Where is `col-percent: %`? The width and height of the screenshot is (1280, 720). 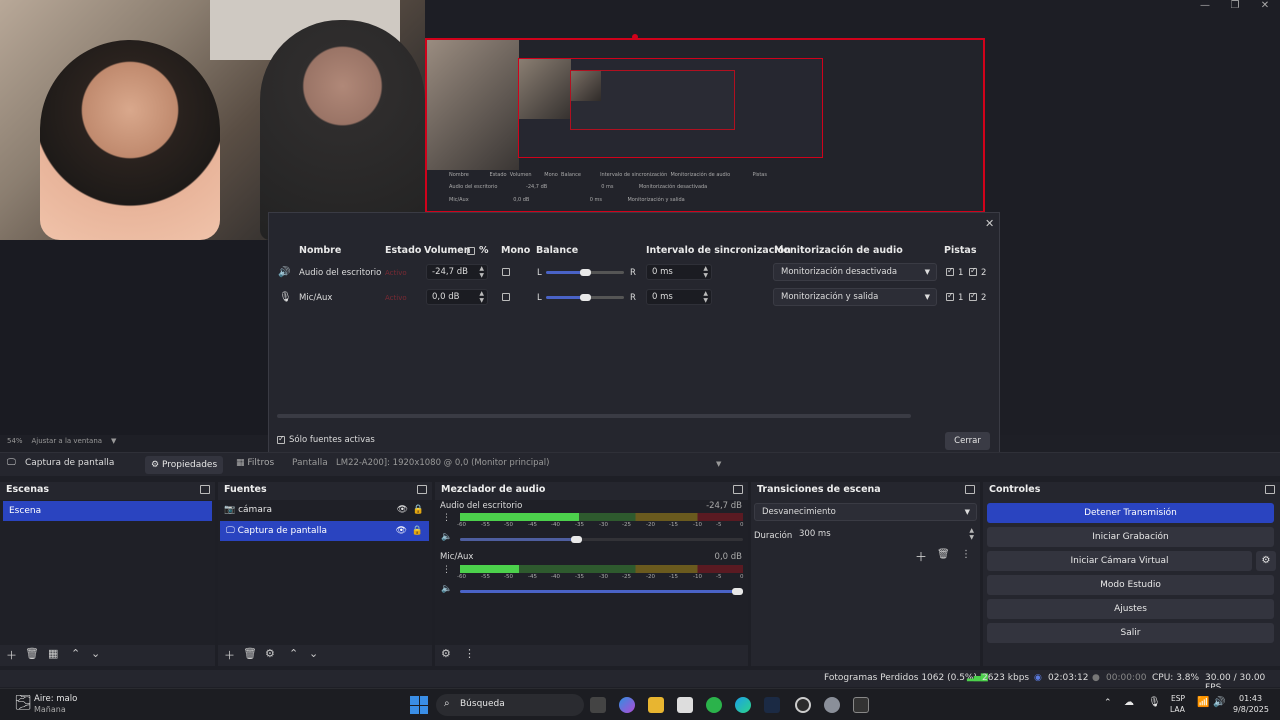 col-percent: % is located at coordinates (484, 250).